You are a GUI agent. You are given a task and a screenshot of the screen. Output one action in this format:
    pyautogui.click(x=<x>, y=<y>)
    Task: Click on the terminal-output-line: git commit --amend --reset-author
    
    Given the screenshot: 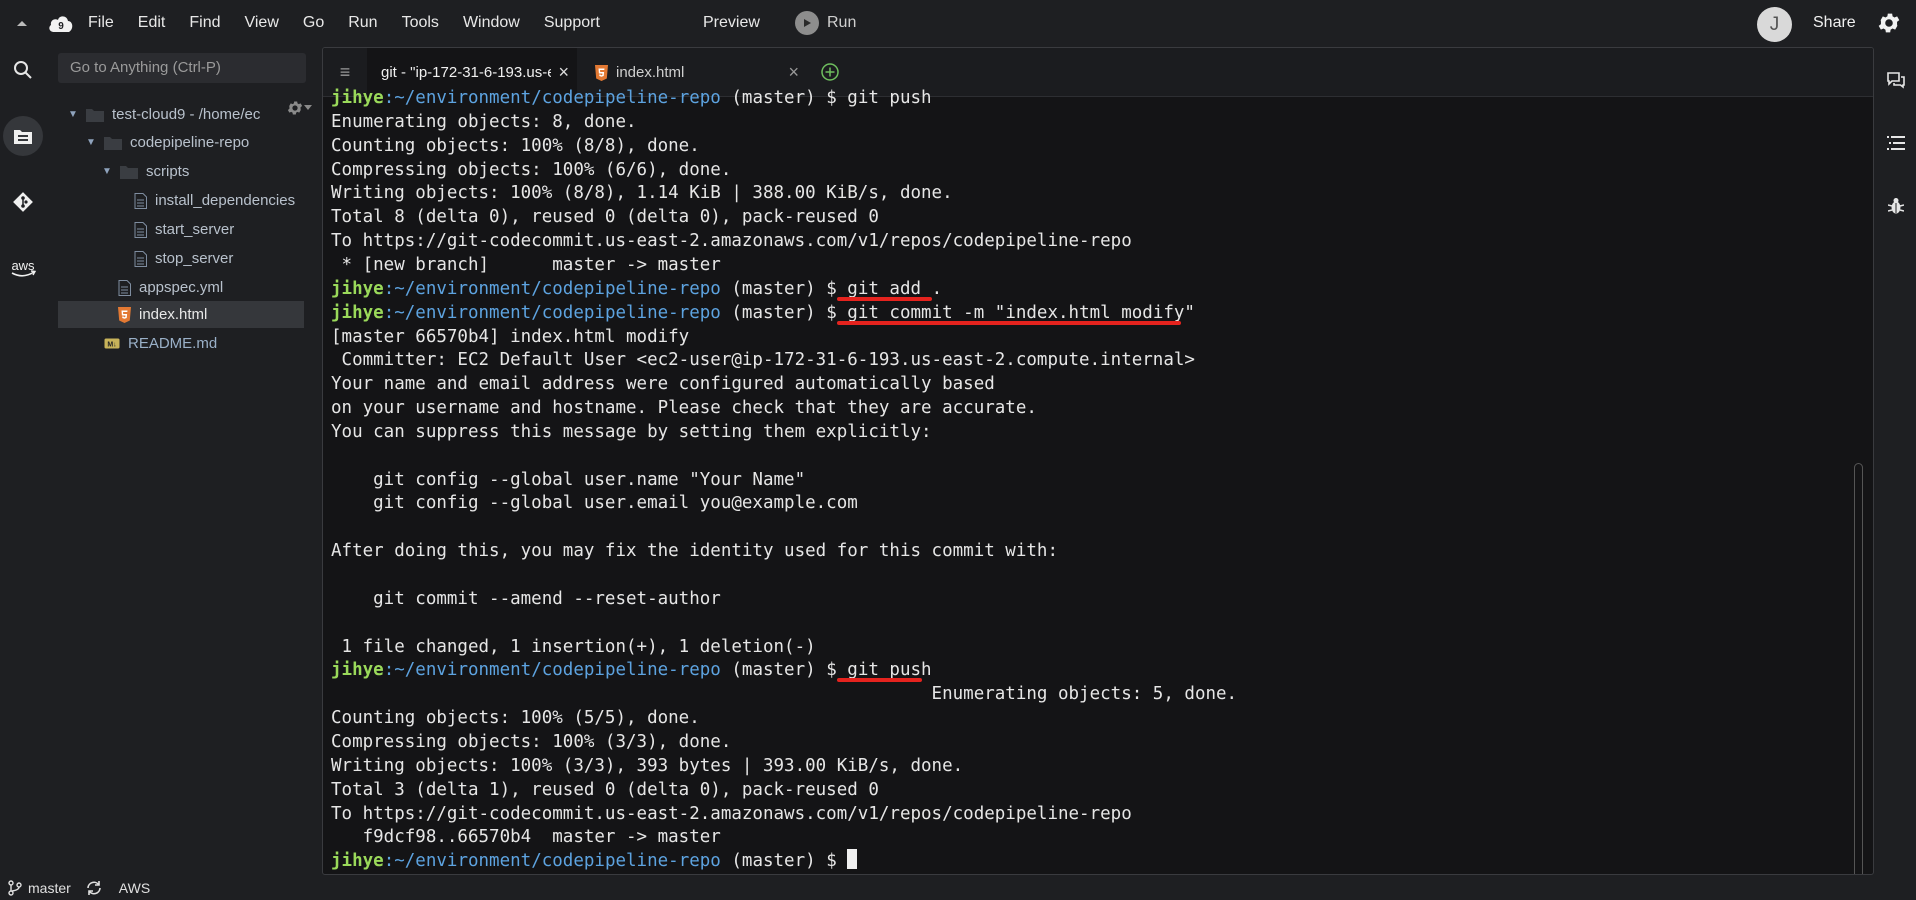 What is the action you would take?
    pyautogui.click(x=526, y=598)
    